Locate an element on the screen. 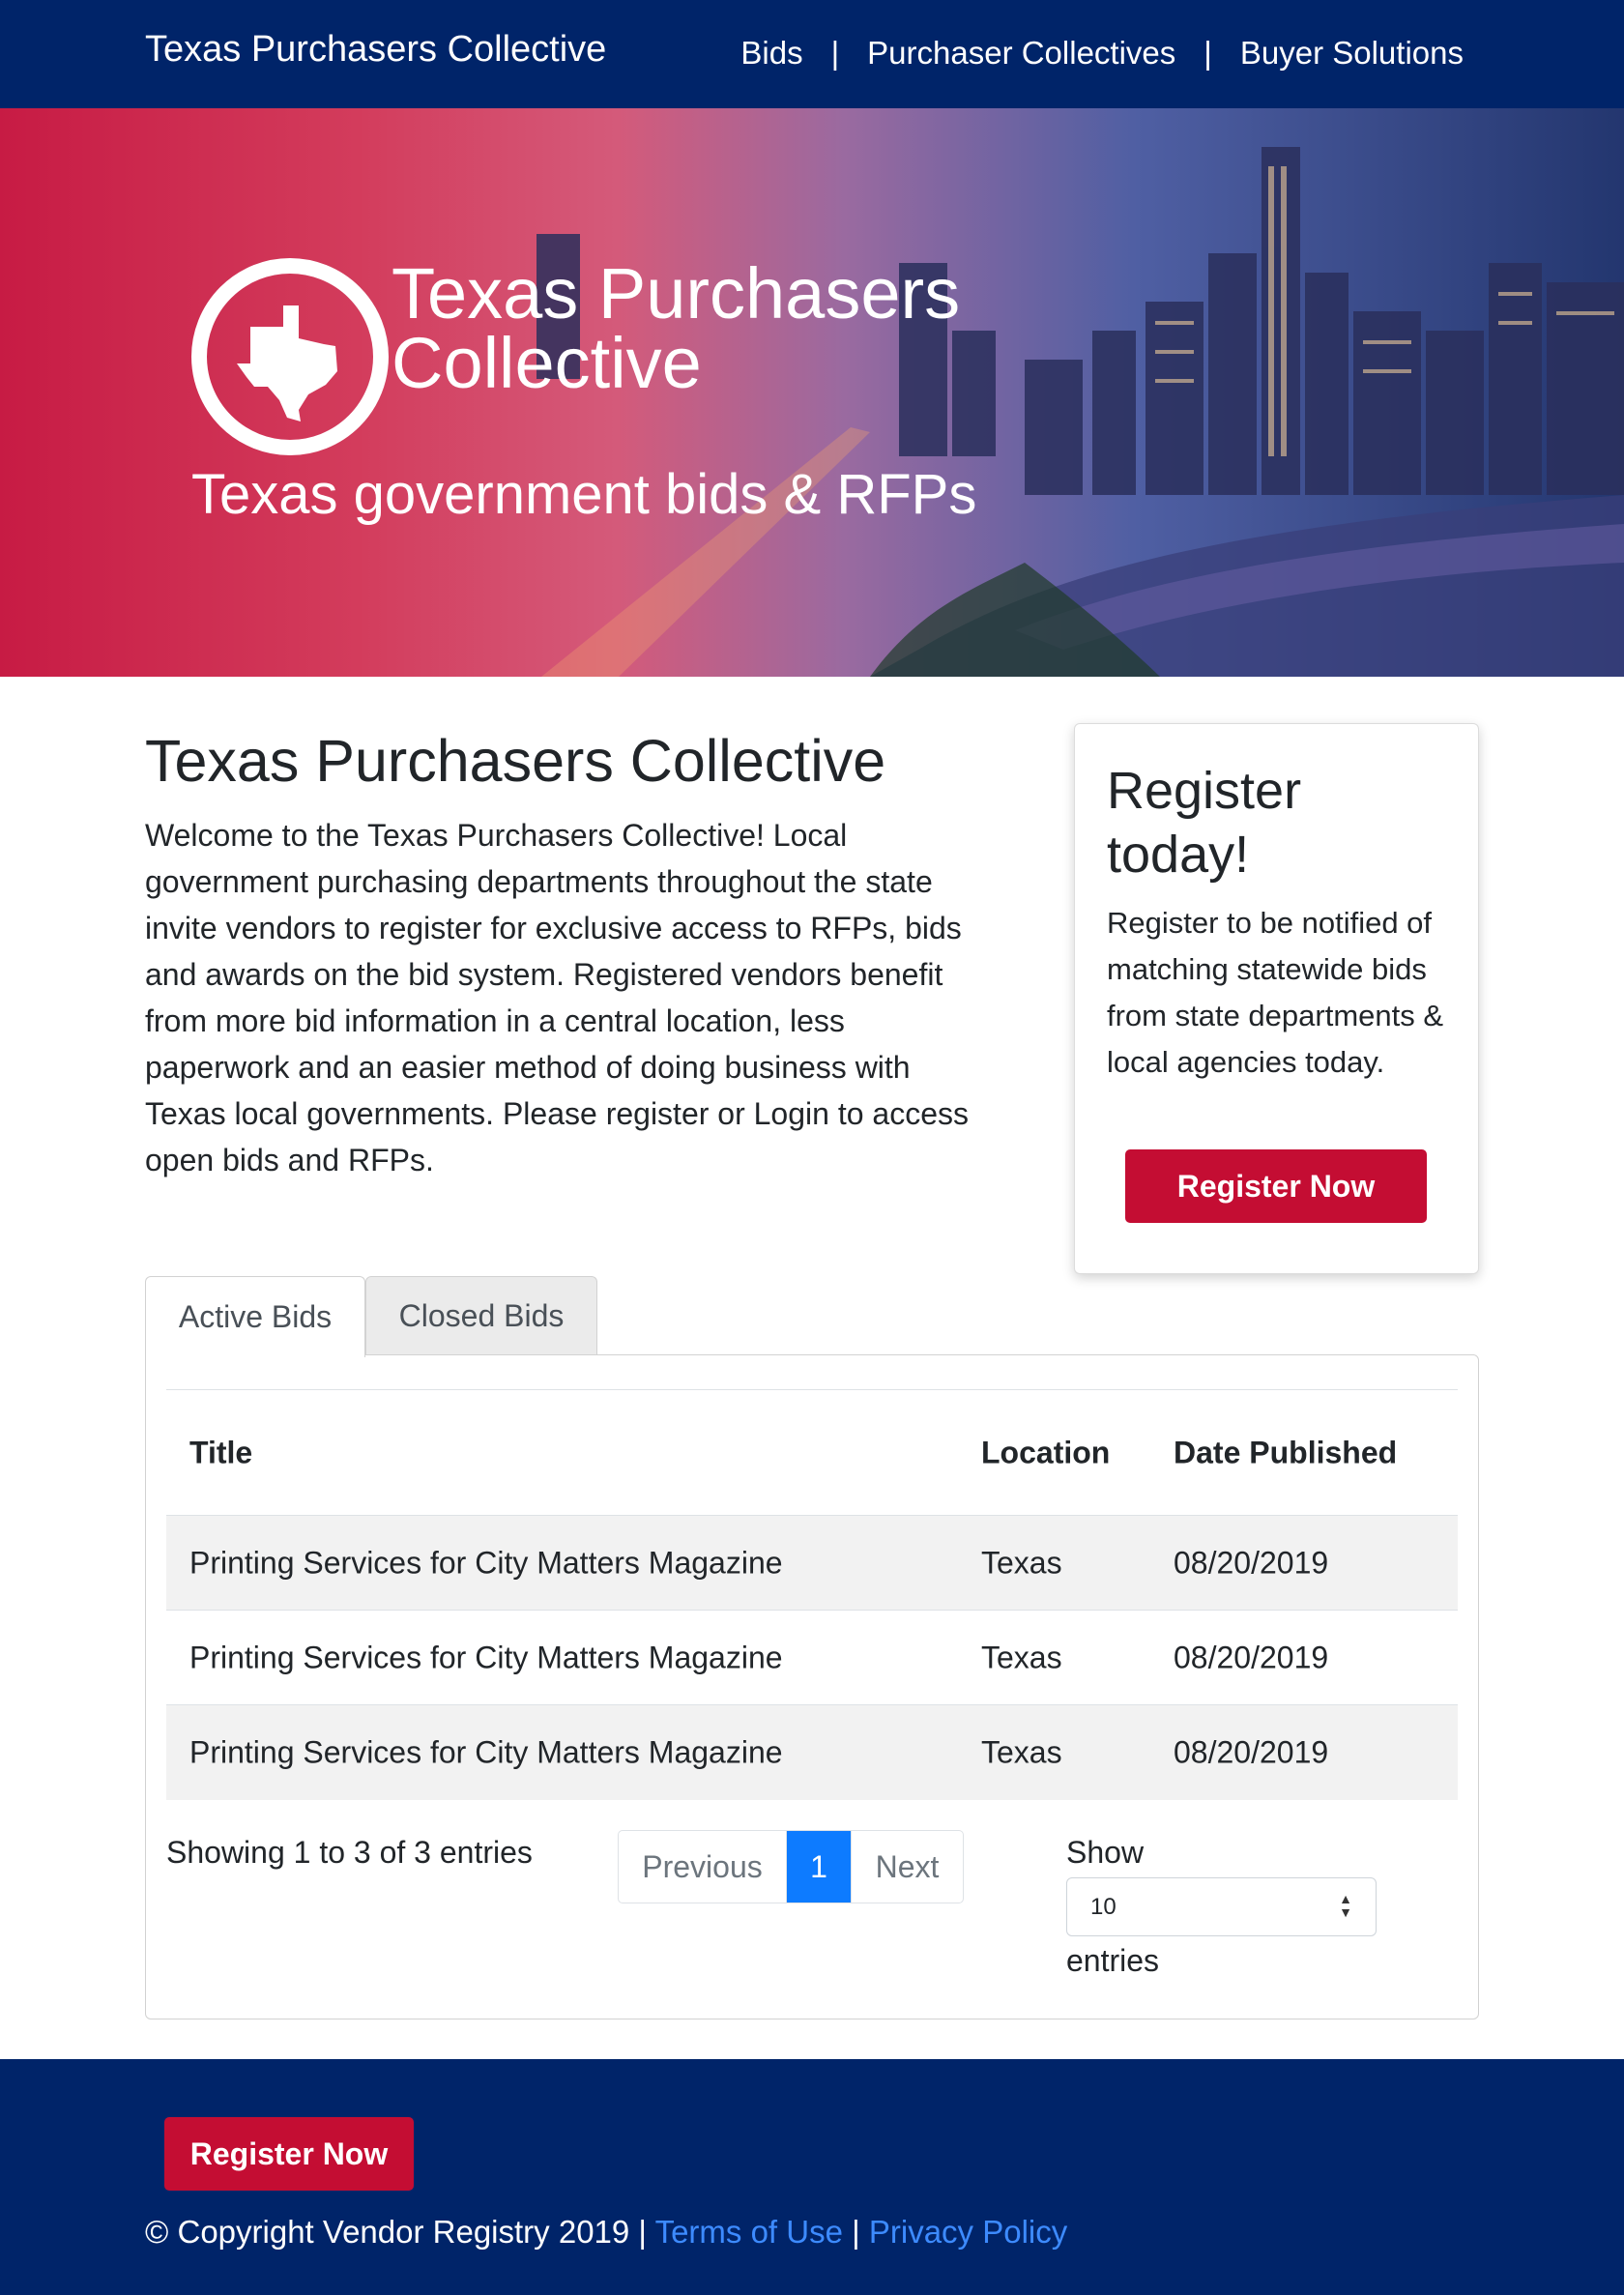 The height and width of the screenshot is (2295, 1624). texas-logo-icon is located at coordinates (290, 356).